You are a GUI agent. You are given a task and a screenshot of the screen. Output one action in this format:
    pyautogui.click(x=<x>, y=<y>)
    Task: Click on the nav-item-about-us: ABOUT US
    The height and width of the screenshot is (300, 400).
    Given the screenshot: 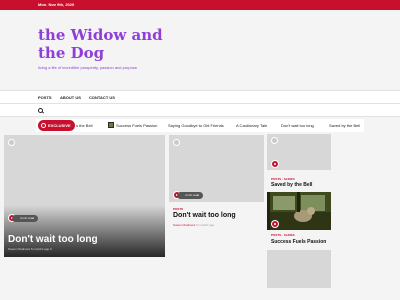 What is the action you would take?
    pyautogui.click(x=70, y=97)
    